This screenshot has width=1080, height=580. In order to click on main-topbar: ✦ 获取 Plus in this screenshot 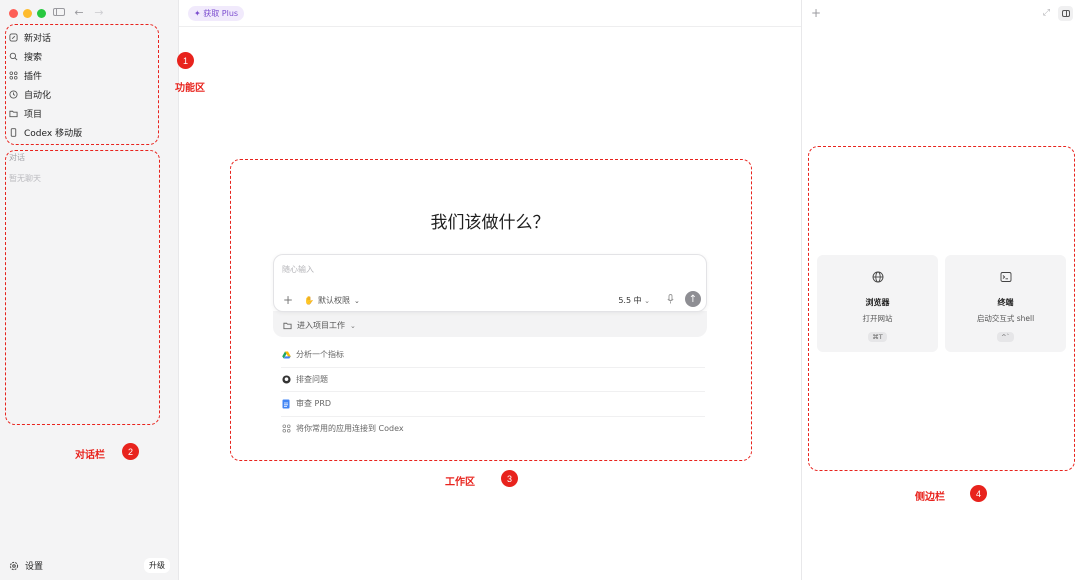, I will do `click(490, 13)`.